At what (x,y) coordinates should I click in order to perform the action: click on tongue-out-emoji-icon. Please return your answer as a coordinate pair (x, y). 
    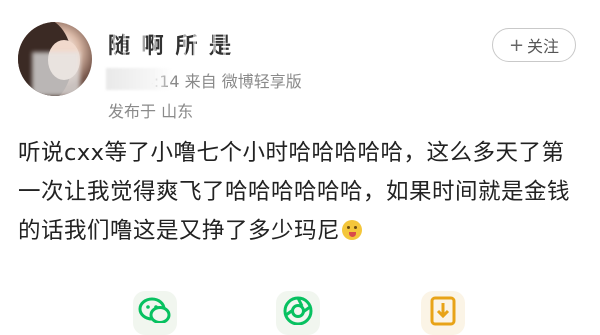
    Looking at the image, I should click on (352, 230).